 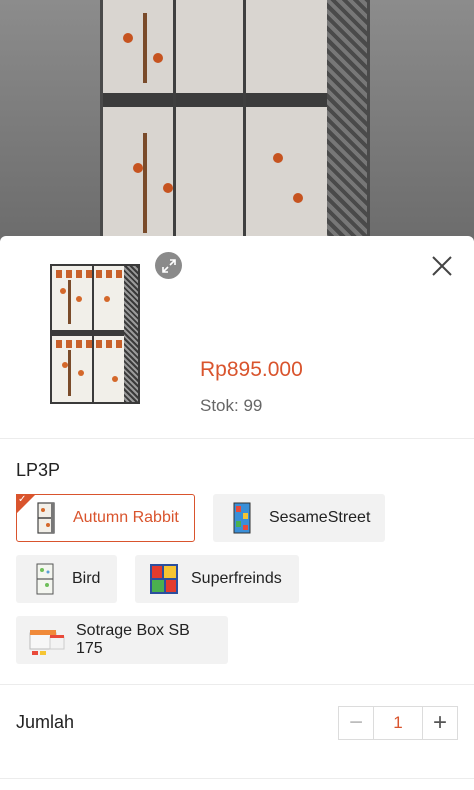 I want to click on product-price: Rp895.000, so click(x=251, y=369).